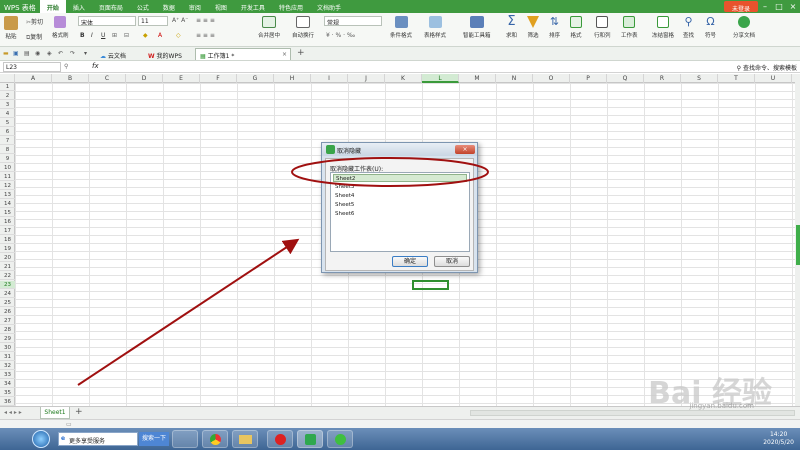  Describe the element at coordinates (195, 6) in the screenshot. I see `tab-review: 审阅` at that location.